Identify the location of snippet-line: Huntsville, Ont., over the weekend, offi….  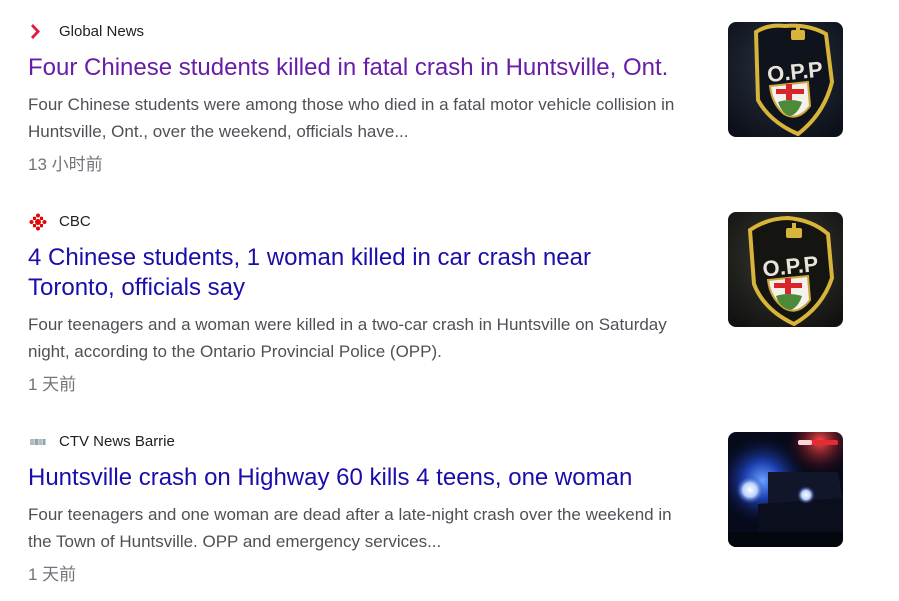
(218, 131).